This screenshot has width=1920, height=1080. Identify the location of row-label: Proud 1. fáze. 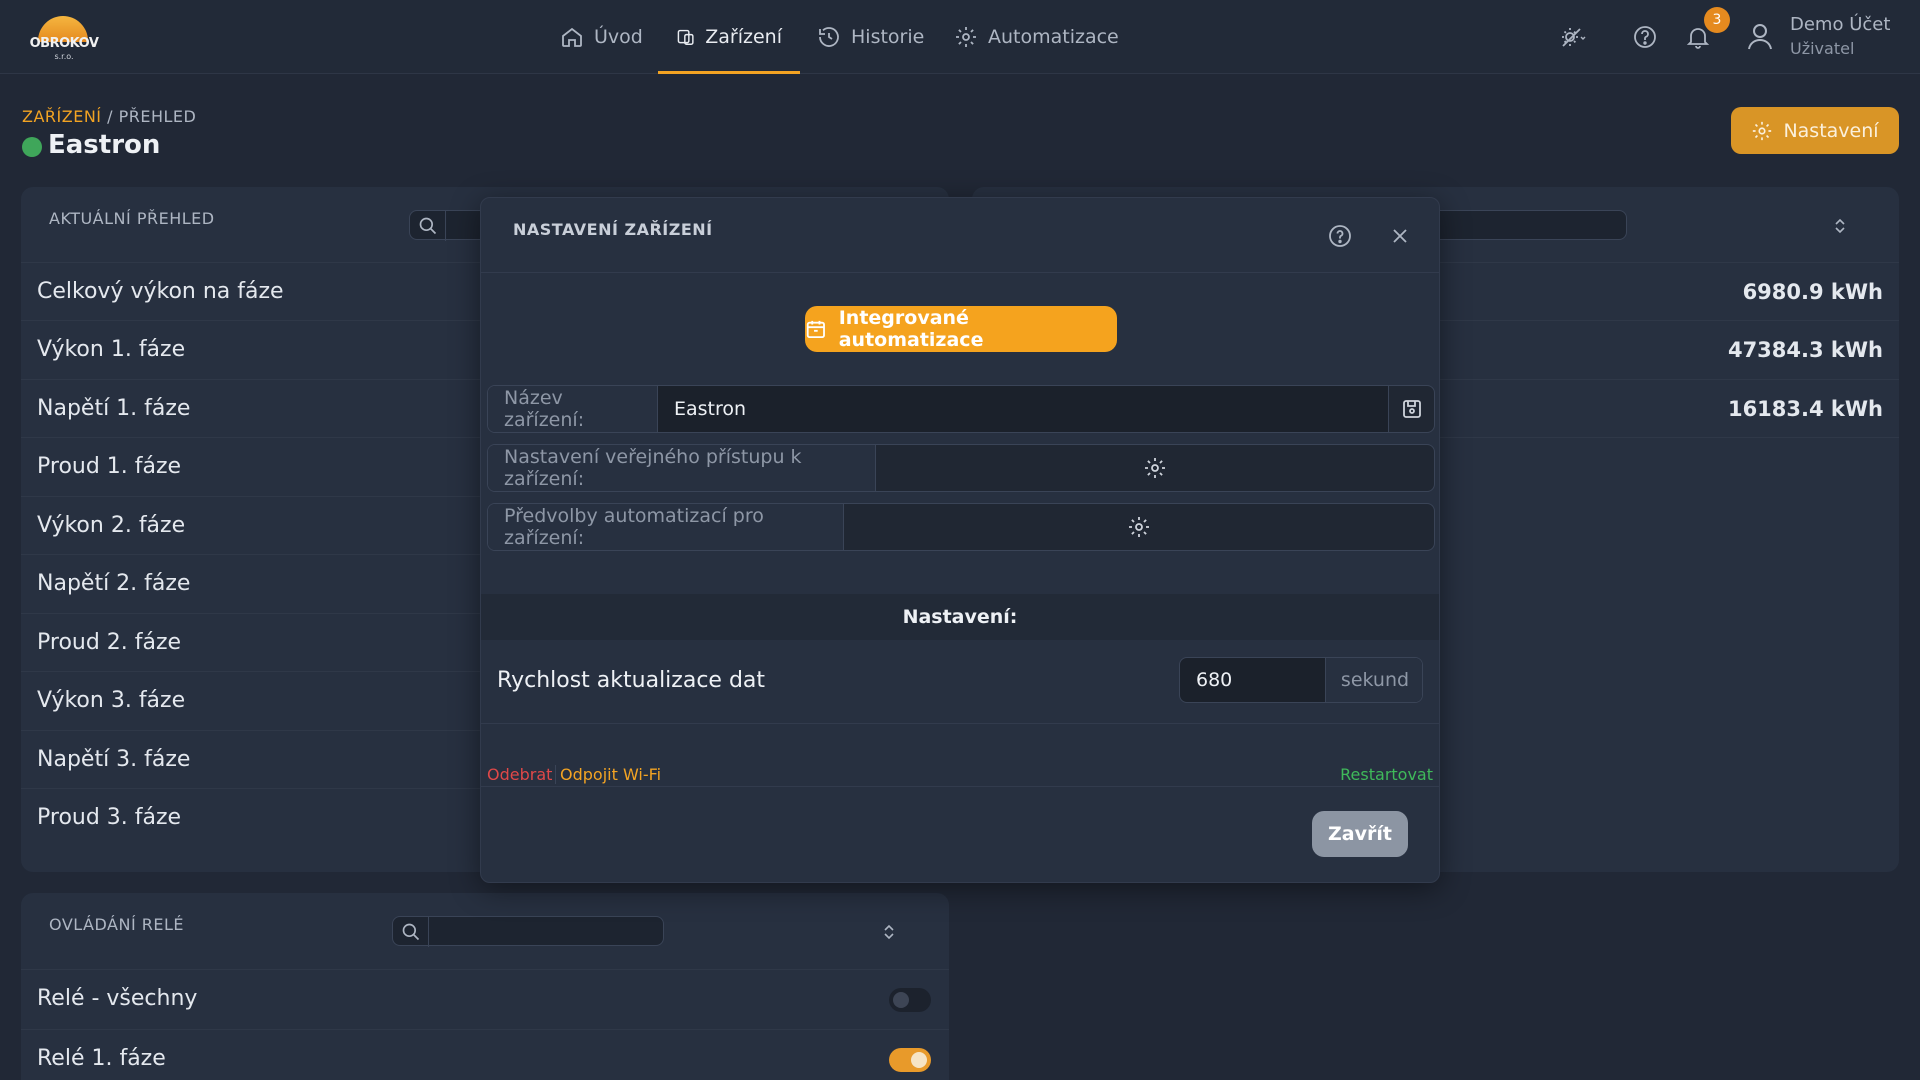
(109, 466).